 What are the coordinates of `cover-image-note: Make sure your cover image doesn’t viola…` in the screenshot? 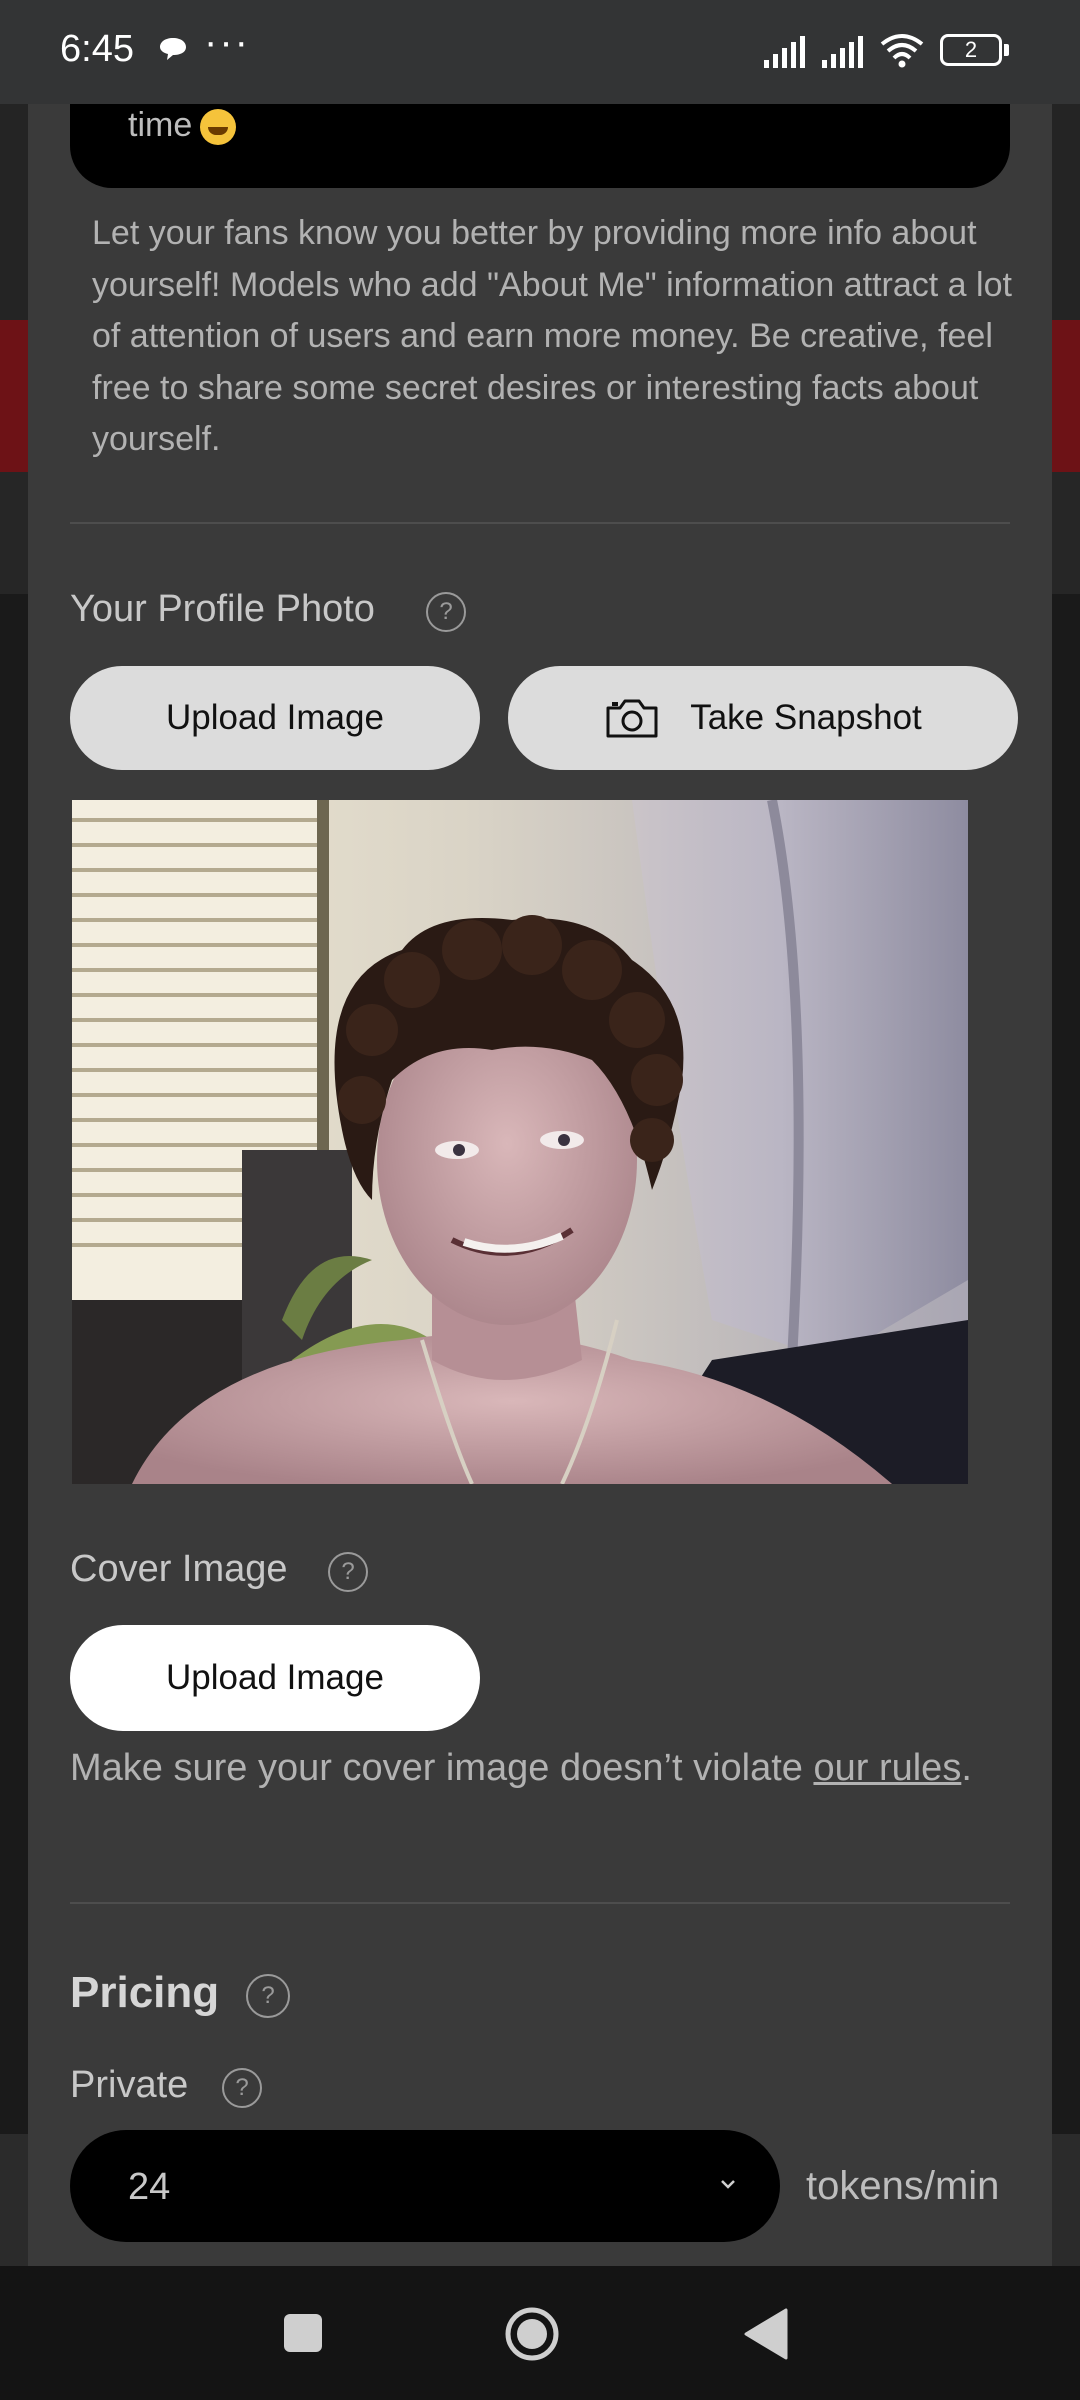 It's located at (521, 1768).